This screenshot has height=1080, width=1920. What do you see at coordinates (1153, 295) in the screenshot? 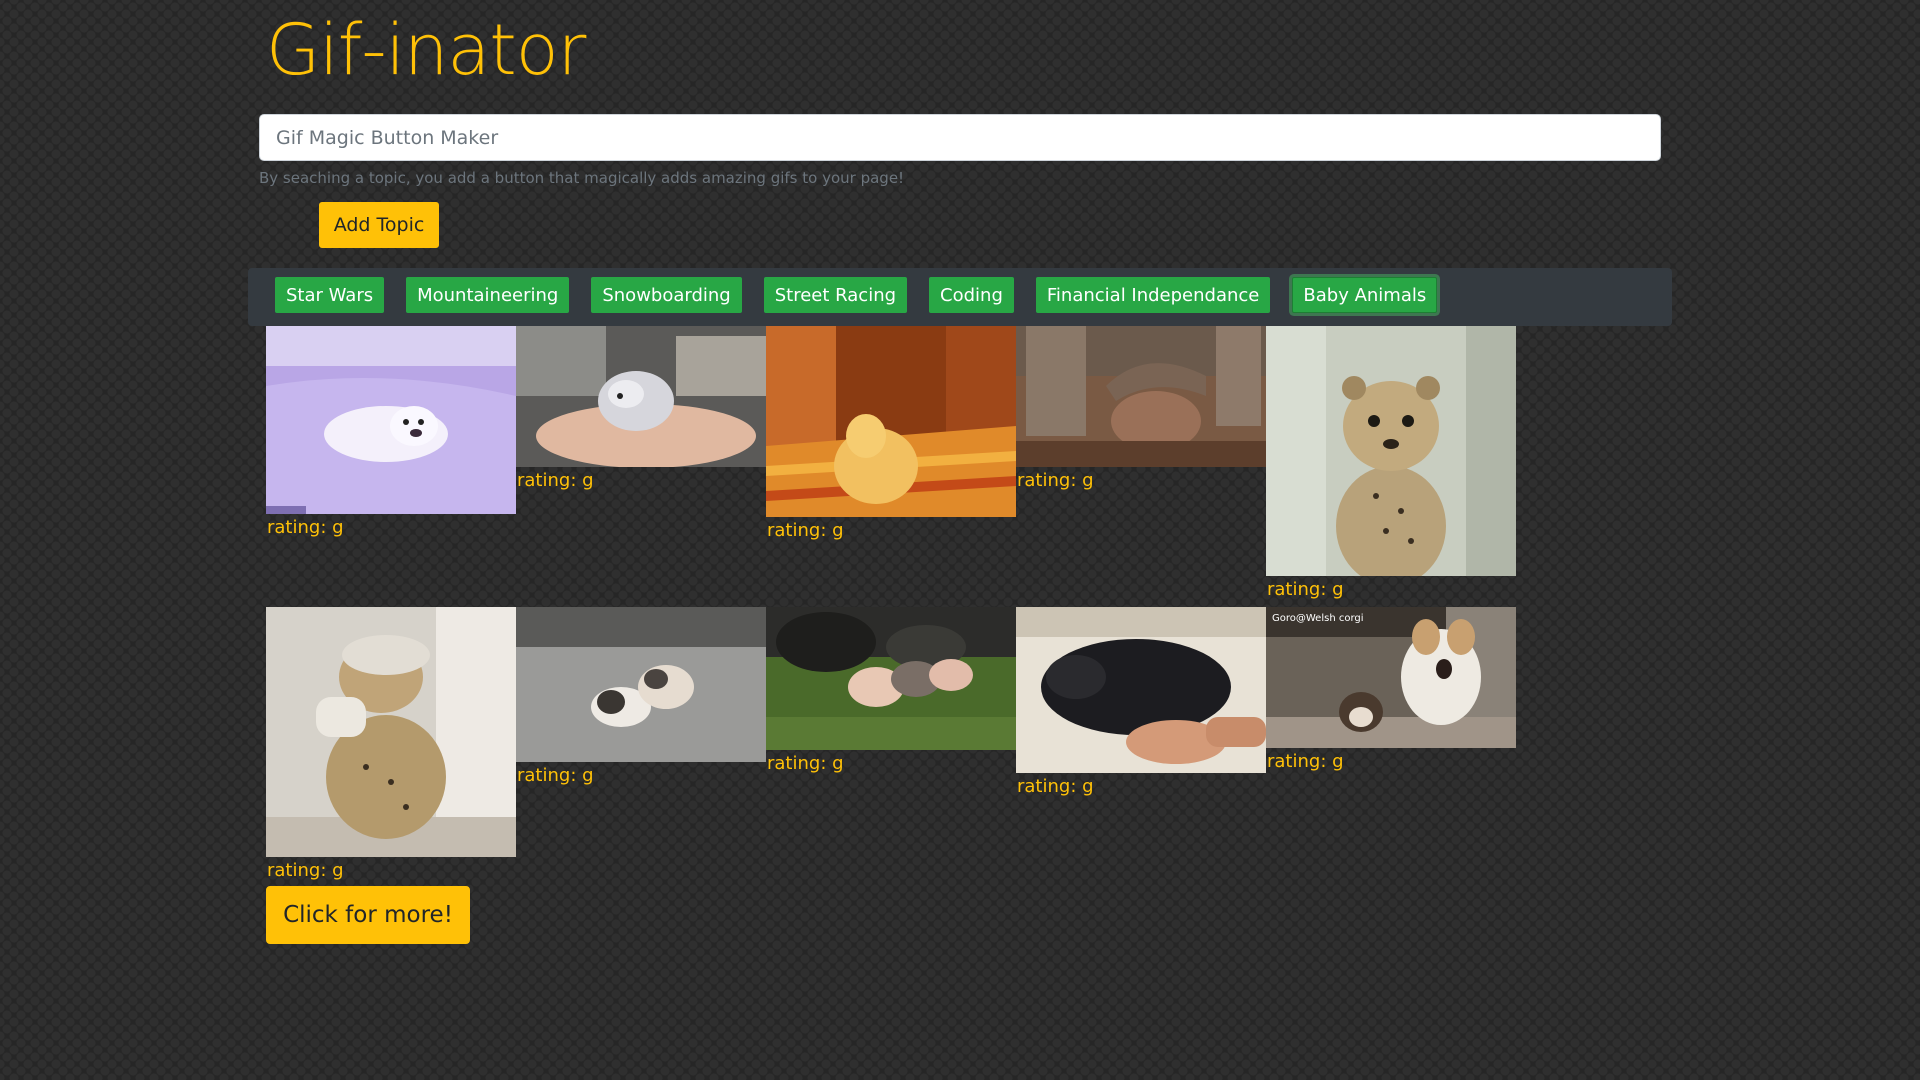
I see `topic-button-financial-independance: Financial Independance` at bounding box center [1153, 295].